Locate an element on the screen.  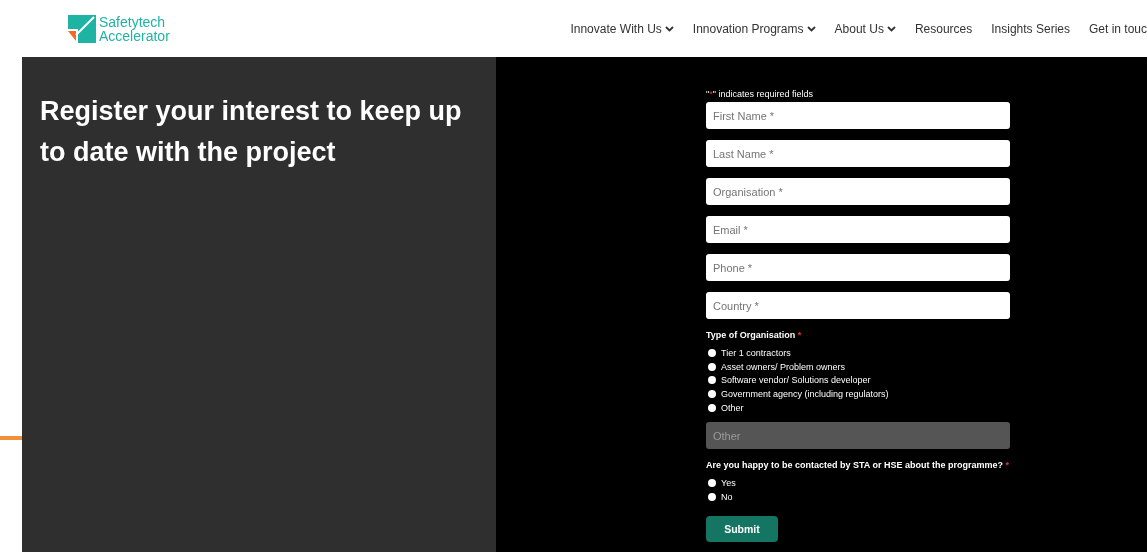
text-field: Last Name * is located at coordinates (858, 153).